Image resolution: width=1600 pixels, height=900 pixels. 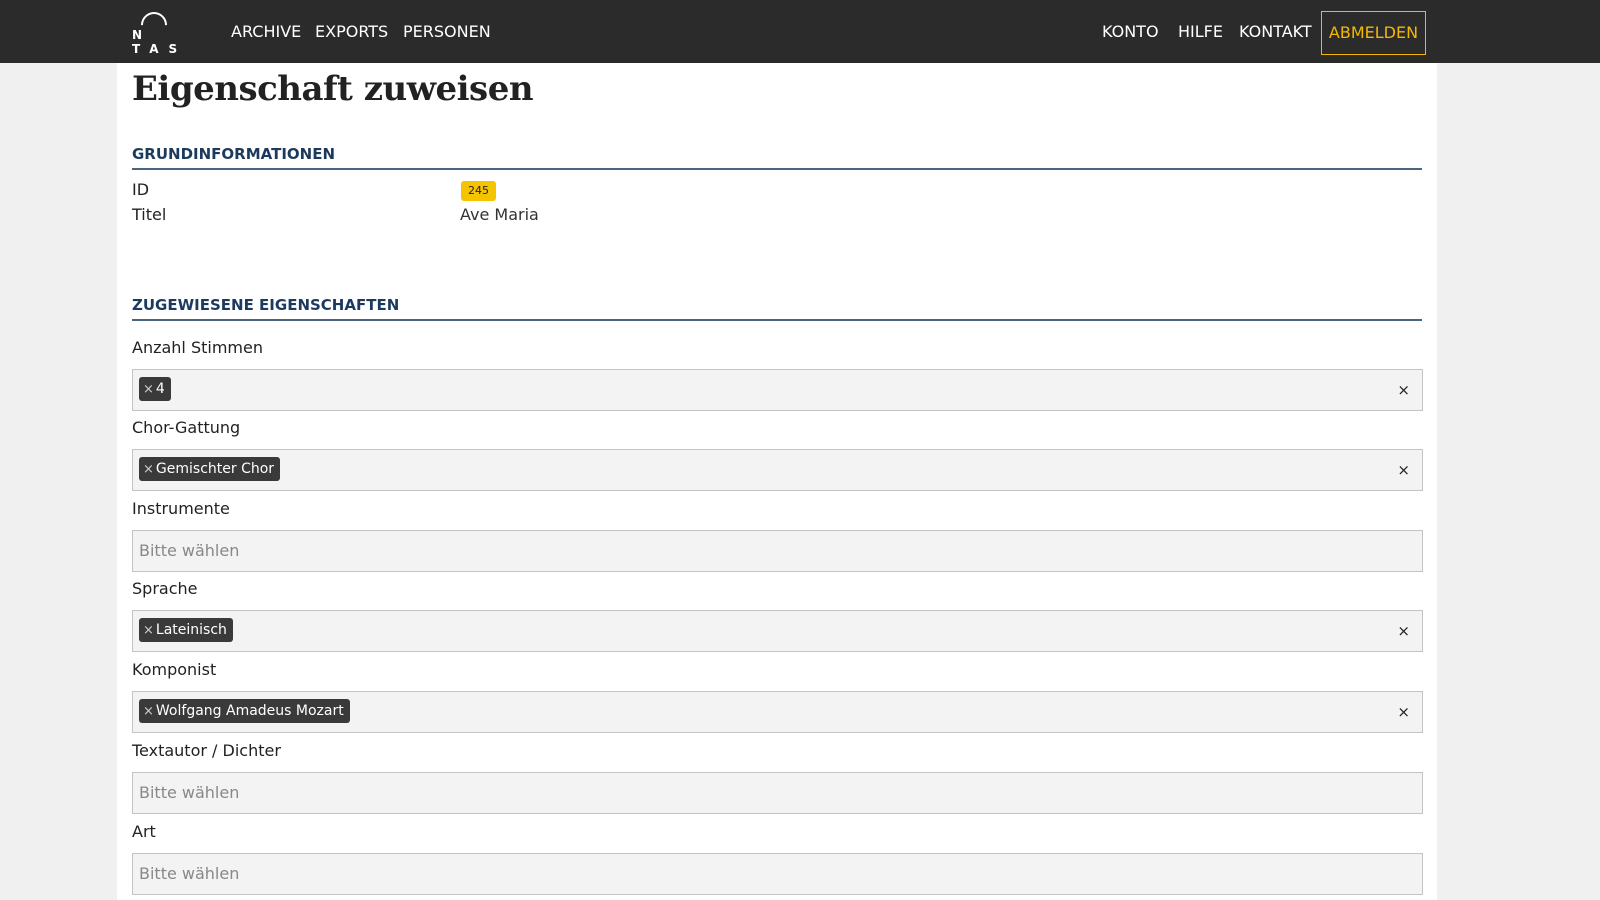 What do you see at coordinates (777, 470) in the screenshot?
I see `select-chor-gattung: × Gemischter Chor ×` at bounding box center [777, 470].